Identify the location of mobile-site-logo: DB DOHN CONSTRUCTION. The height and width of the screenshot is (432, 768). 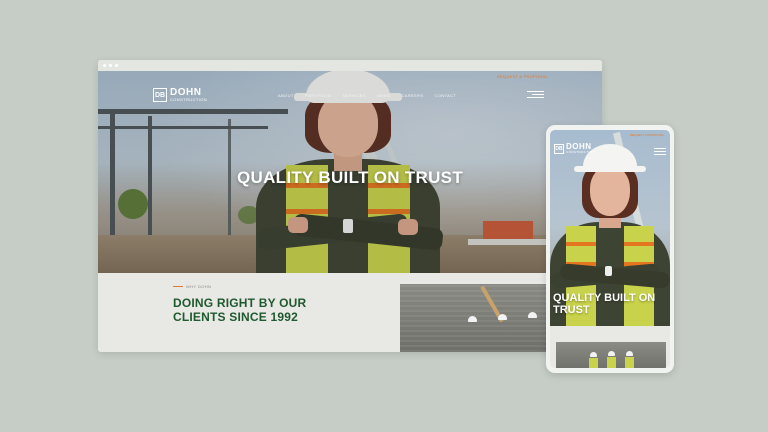
(574, 148).